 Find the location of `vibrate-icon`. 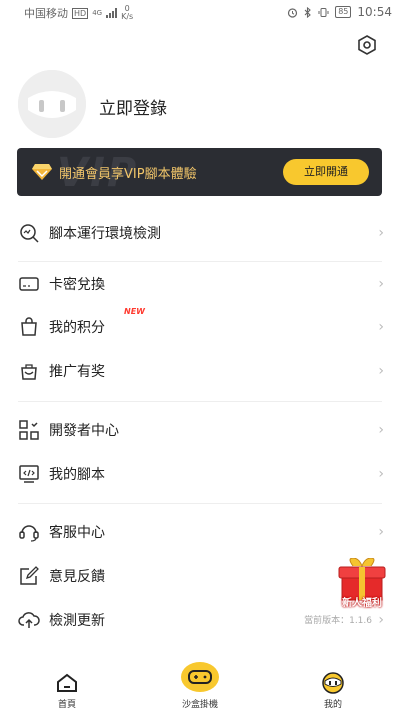

vibrate-icon is located at coordinates (323, 12).